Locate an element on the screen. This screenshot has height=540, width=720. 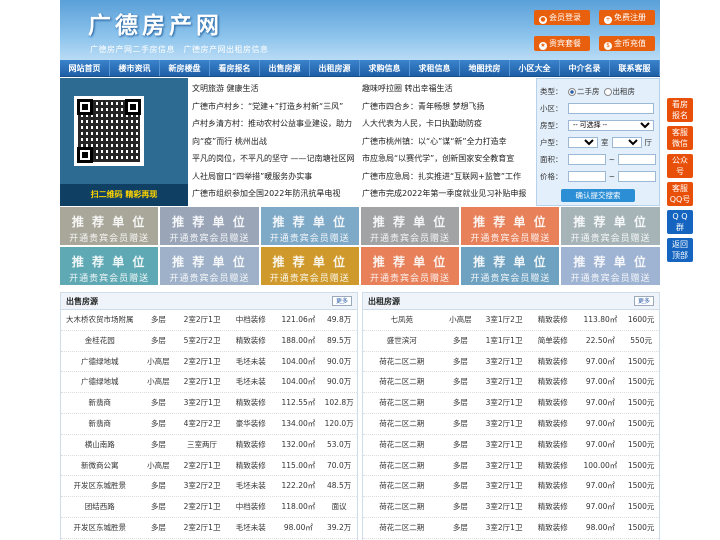
table-row: 开发区东城胜景 多层 3室2厅2卫 毛坯未装 122.20㎡ 48.5万 is located at coordinates (209, 487).